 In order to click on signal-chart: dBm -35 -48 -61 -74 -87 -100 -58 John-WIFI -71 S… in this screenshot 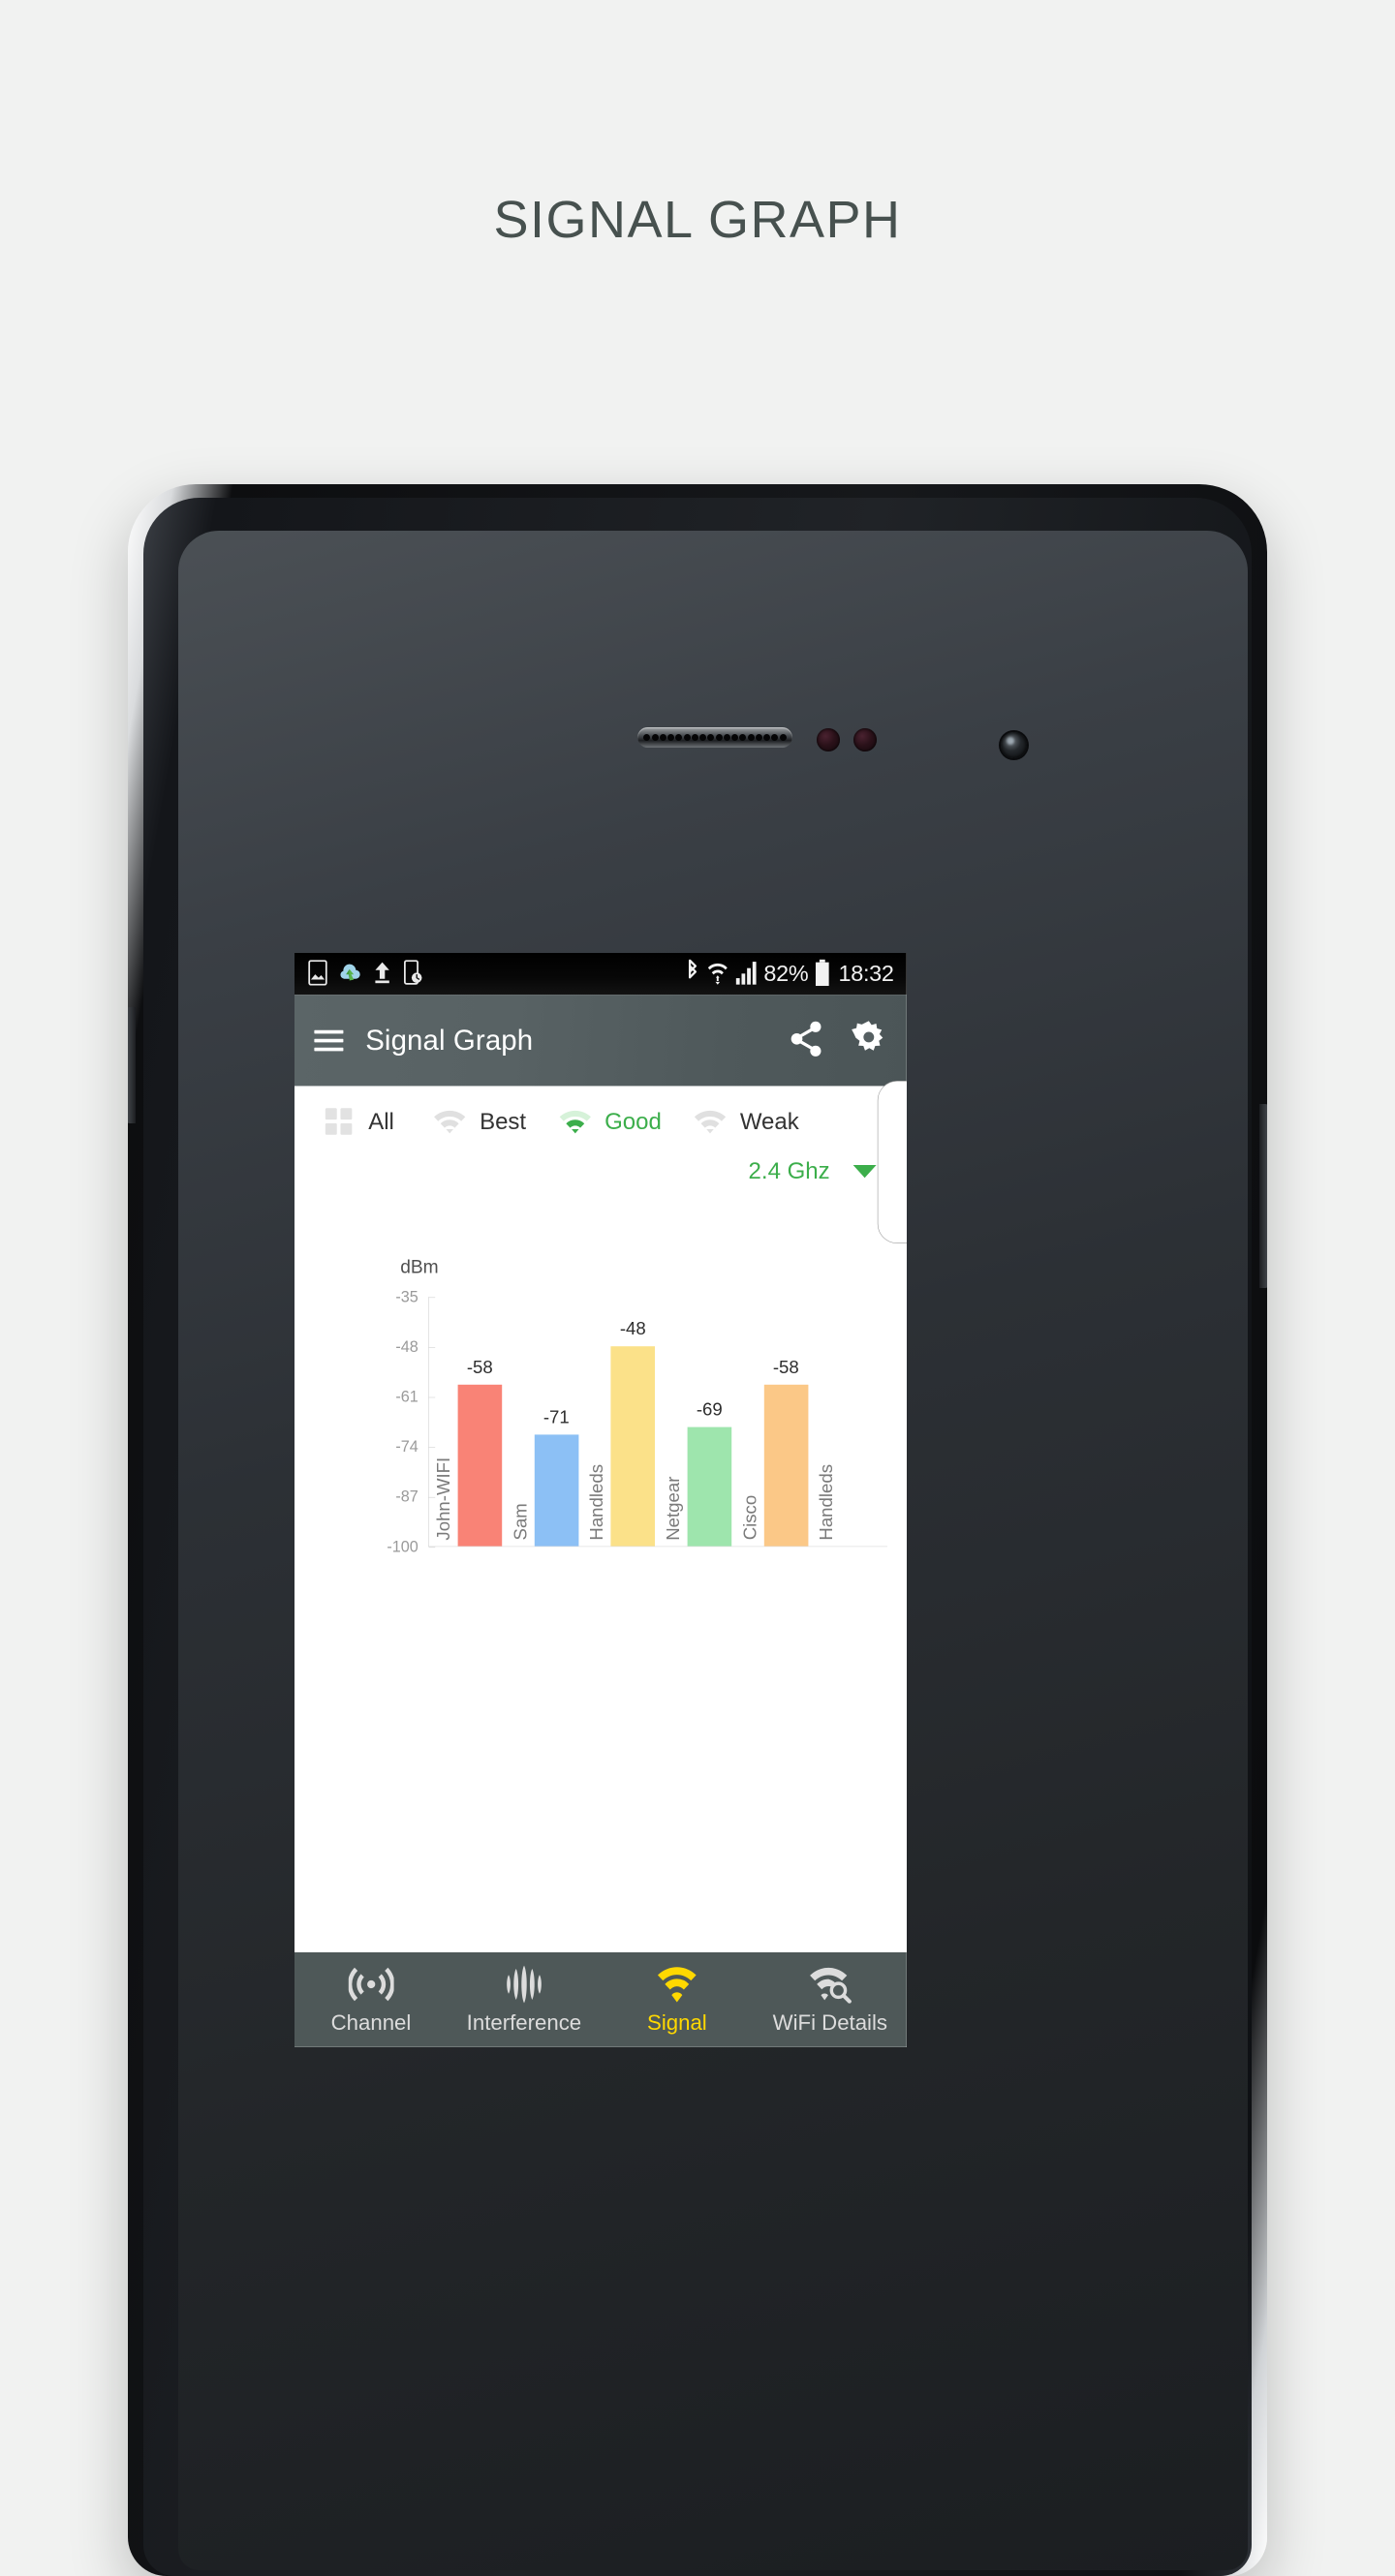, I will do `click(600, 1433)`.